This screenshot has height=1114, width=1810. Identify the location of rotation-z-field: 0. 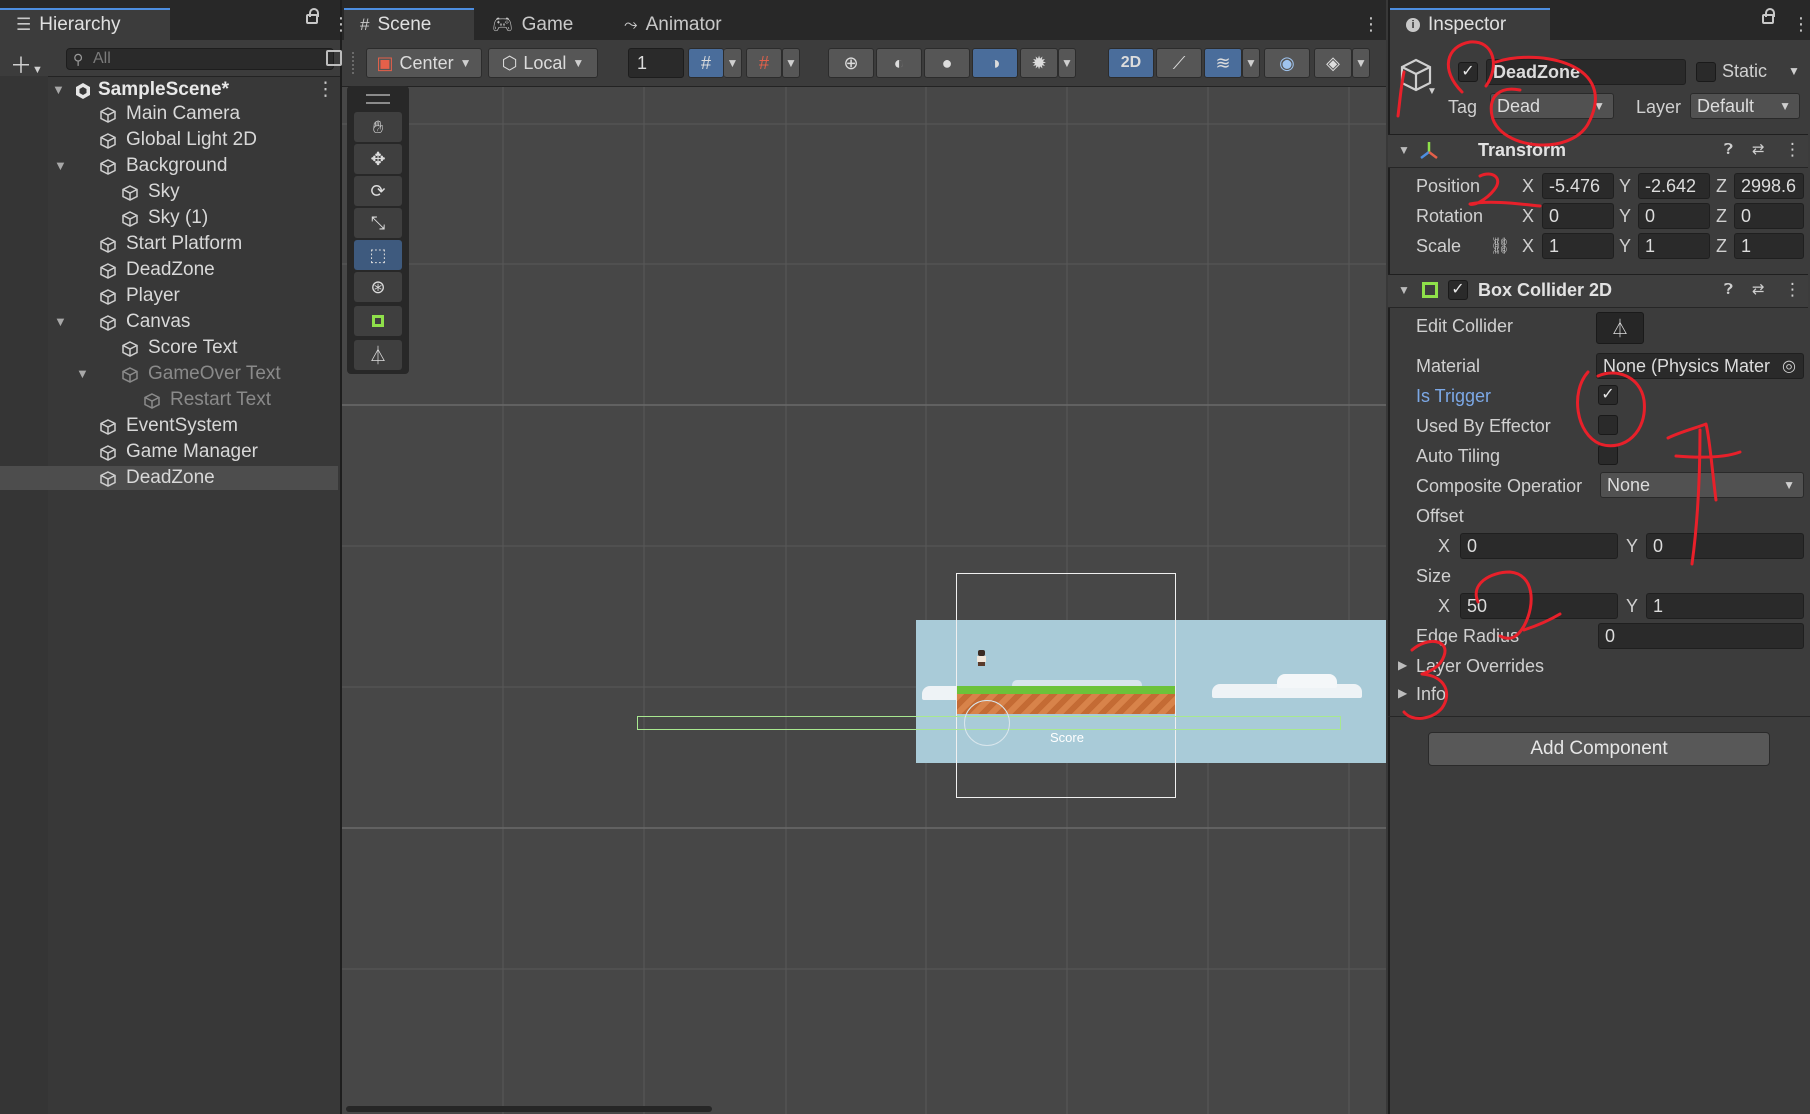
(1769, 216).